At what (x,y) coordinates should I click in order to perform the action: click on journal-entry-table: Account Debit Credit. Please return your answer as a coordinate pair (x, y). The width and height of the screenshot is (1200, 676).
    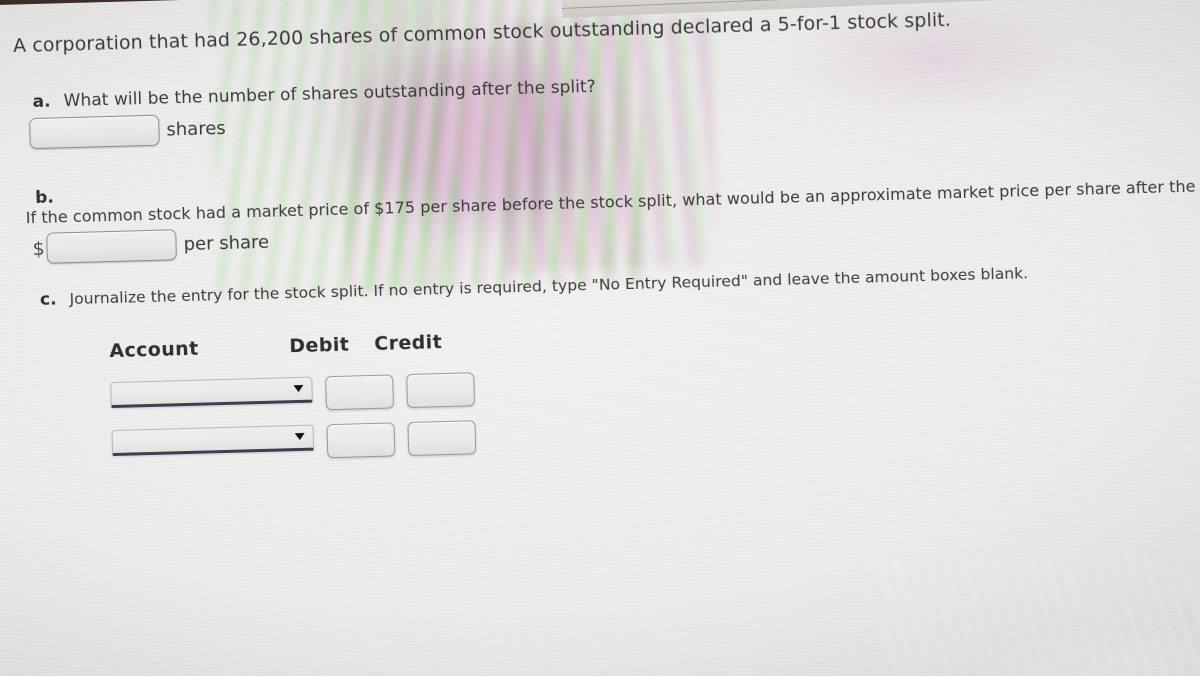
    Looking at the image, I should click on (293, 404).